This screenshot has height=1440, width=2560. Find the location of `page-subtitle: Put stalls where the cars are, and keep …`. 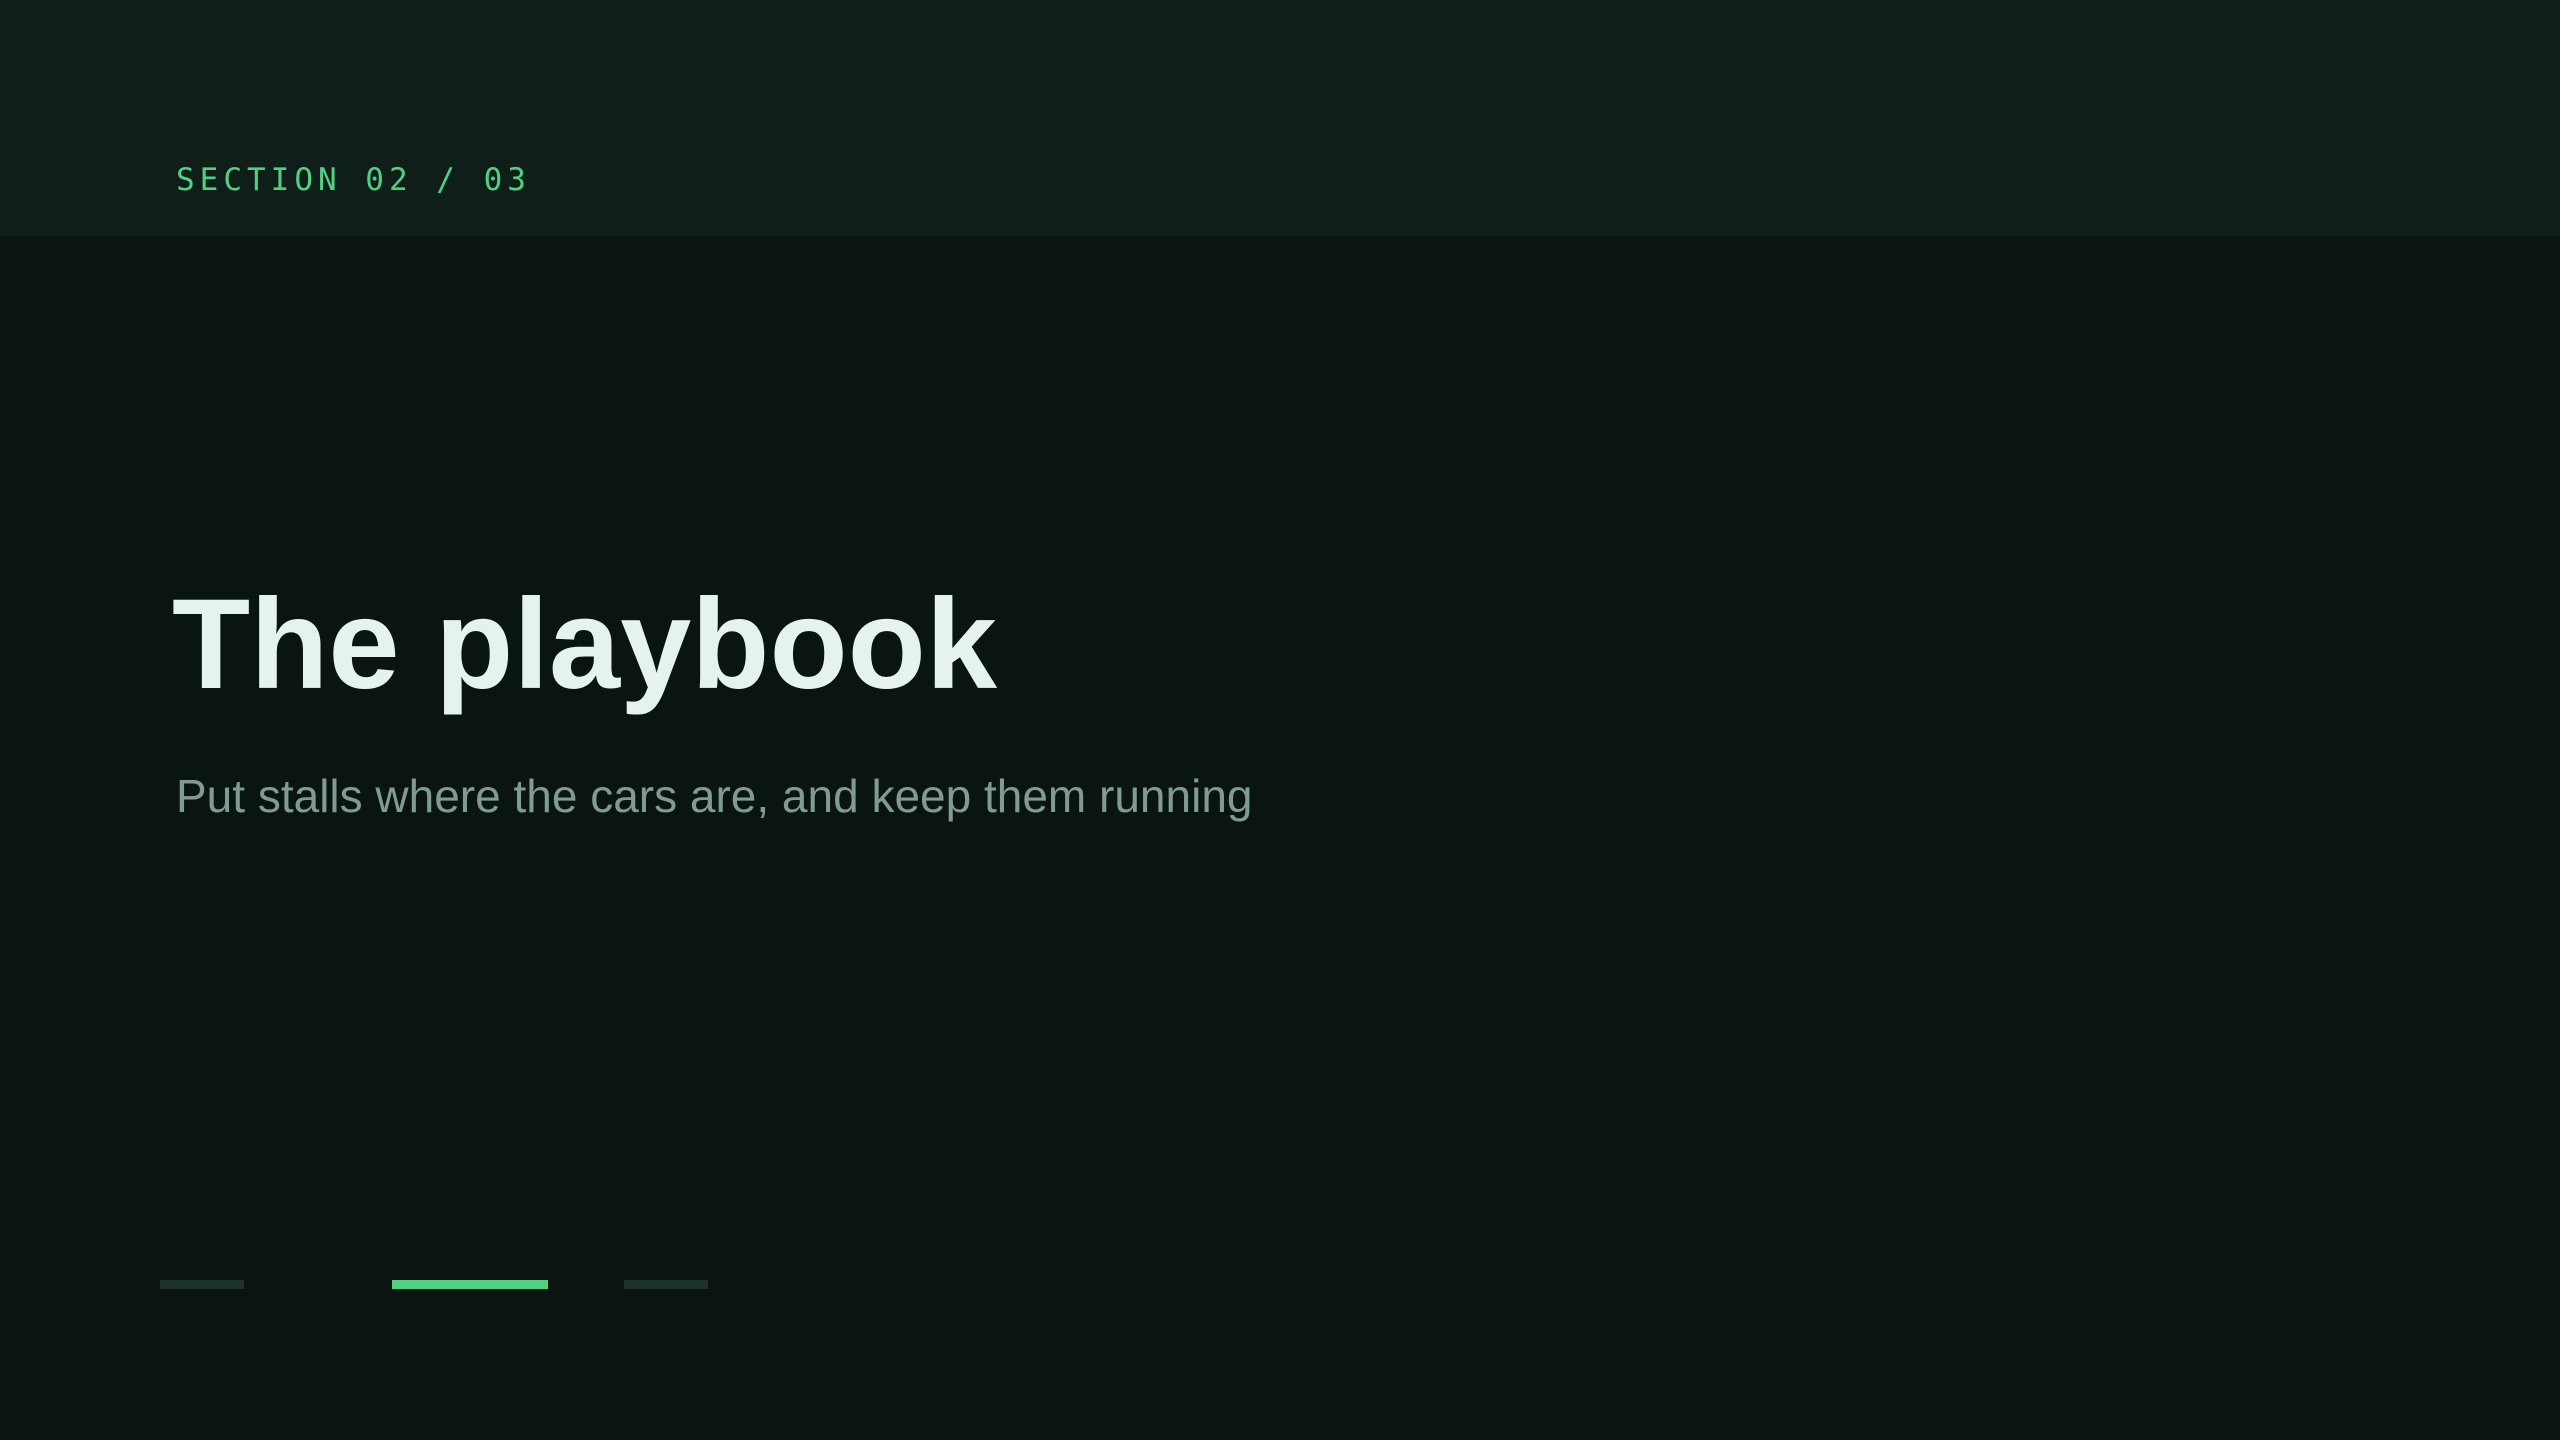

page-subtitle: Put stalls where the cars are, and keep … is located at coordinates (714, 796).